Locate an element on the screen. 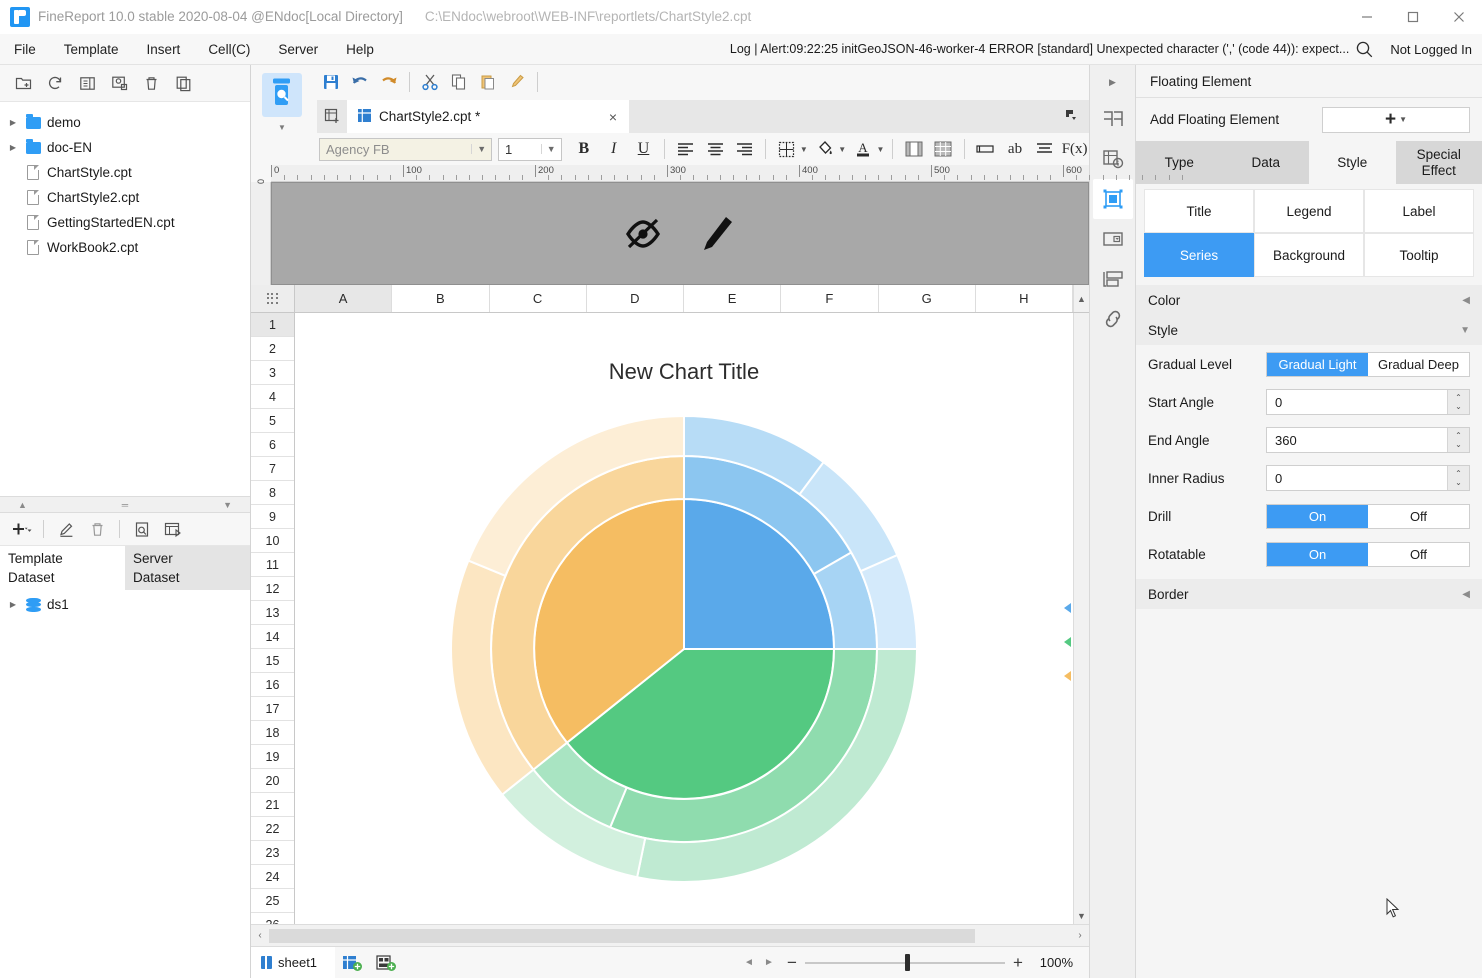  row-header-19: 19 is located at coordinates (272, 757).